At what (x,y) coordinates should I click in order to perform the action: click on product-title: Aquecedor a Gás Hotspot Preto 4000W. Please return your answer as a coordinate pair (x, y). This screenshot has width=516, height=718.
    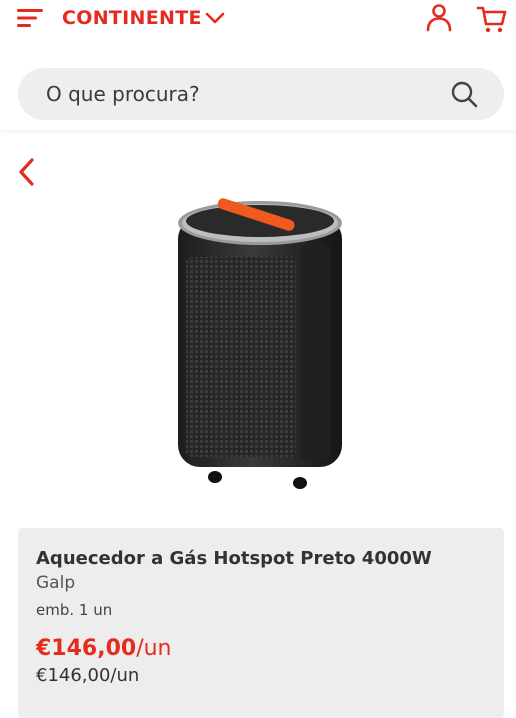
    Looking at the image, I should click on (234, 558).